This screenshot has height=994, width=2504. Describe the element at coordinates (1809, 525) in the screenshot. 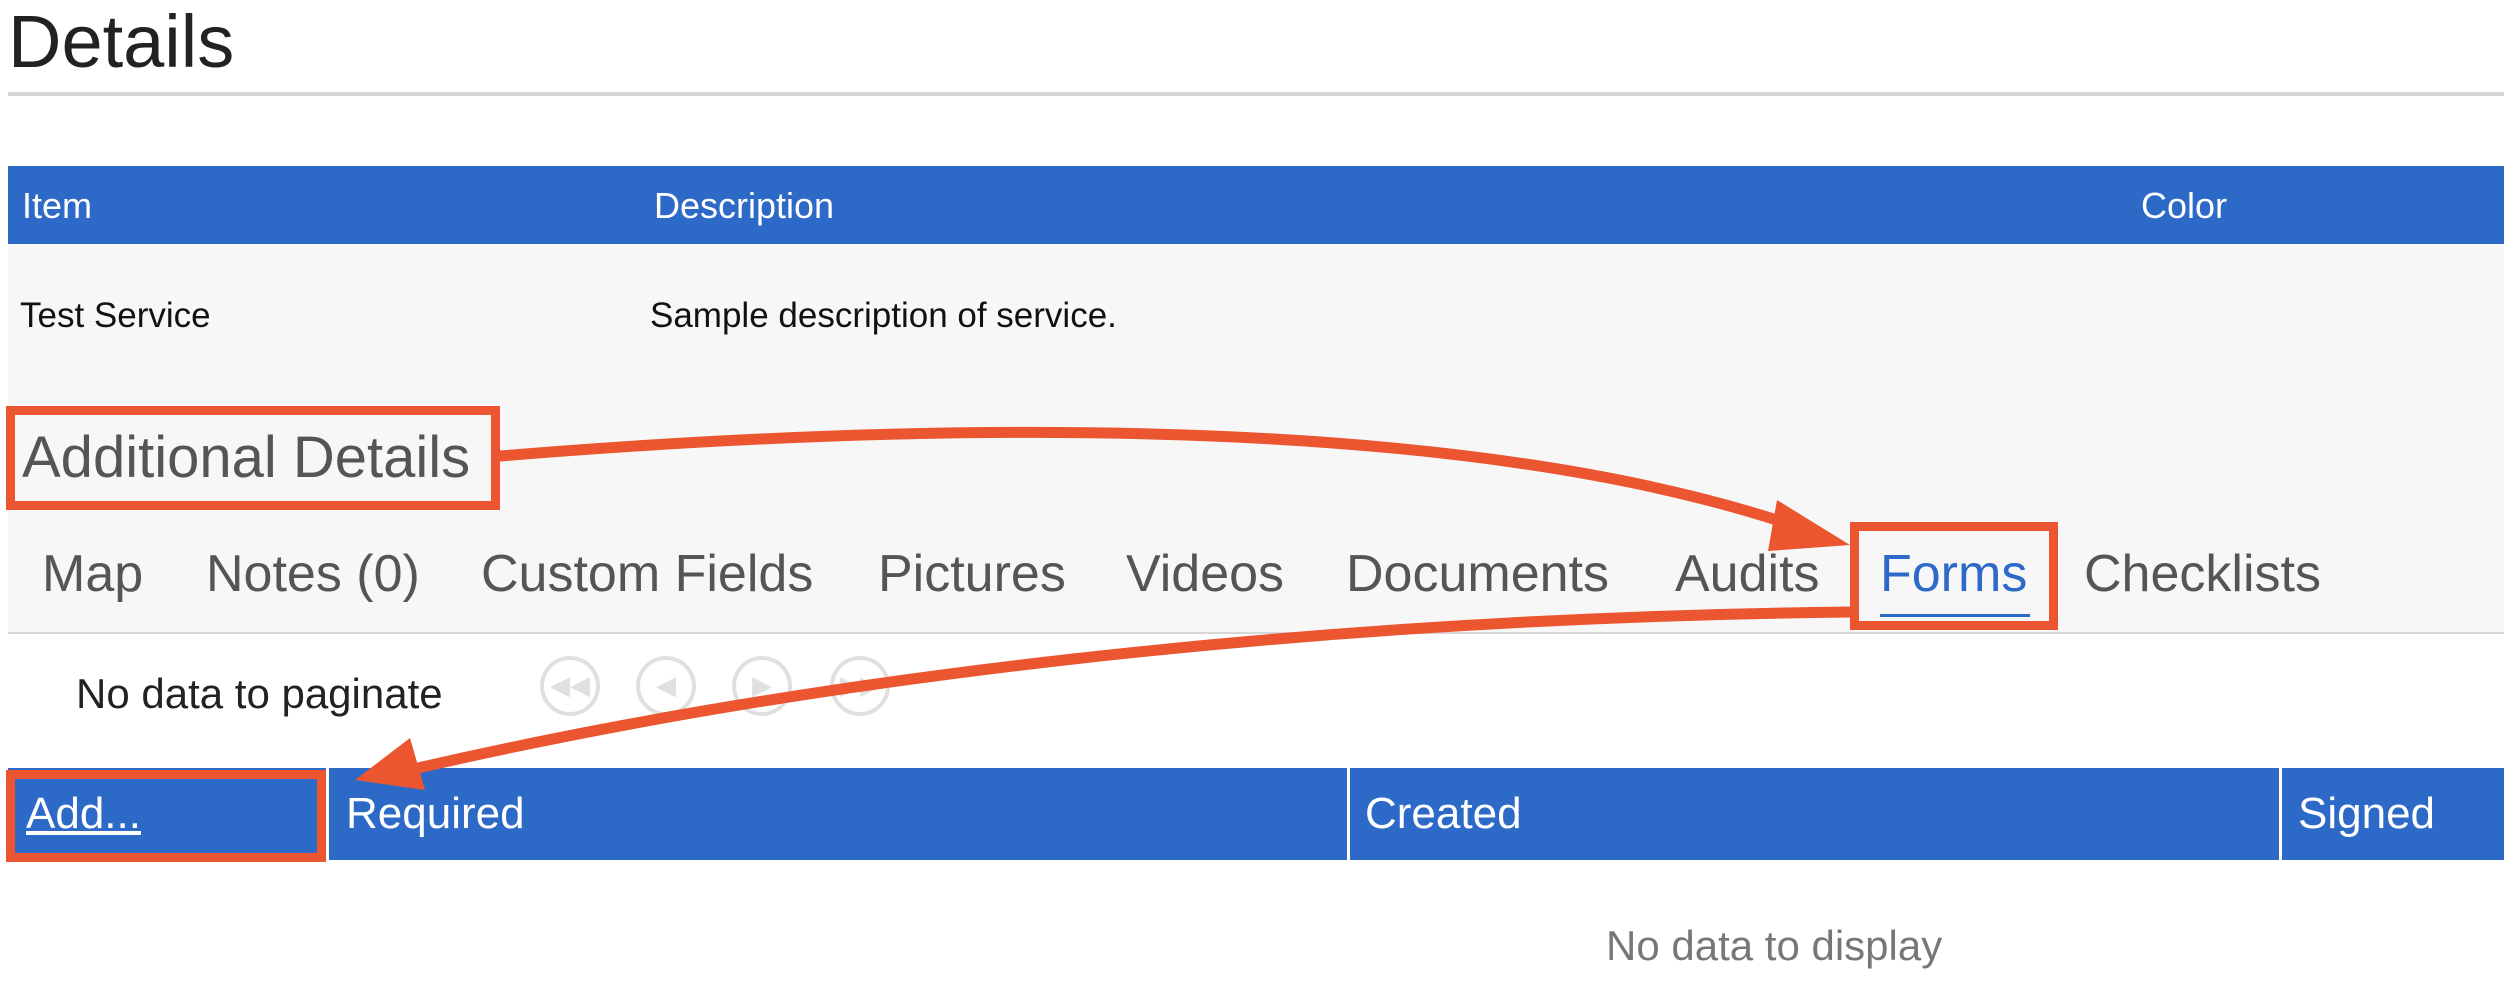

I see `arrowhead-forms` at that location.